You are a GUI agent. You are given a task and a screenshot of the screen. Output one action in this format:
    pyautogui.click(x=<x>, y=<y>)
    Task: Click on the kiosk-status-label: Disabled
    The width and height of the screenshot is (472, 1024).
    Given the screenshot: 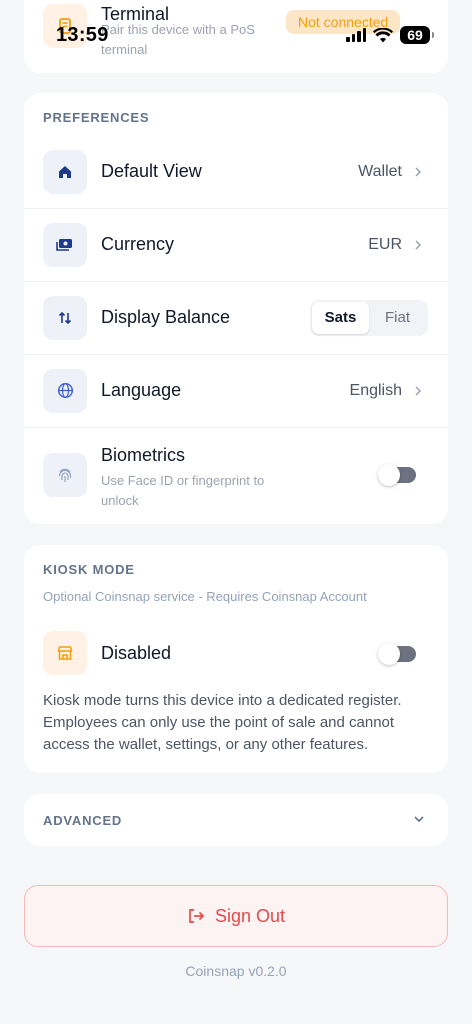 What is the action you would take?
    pyautogui.click(x=136, y=653)
    